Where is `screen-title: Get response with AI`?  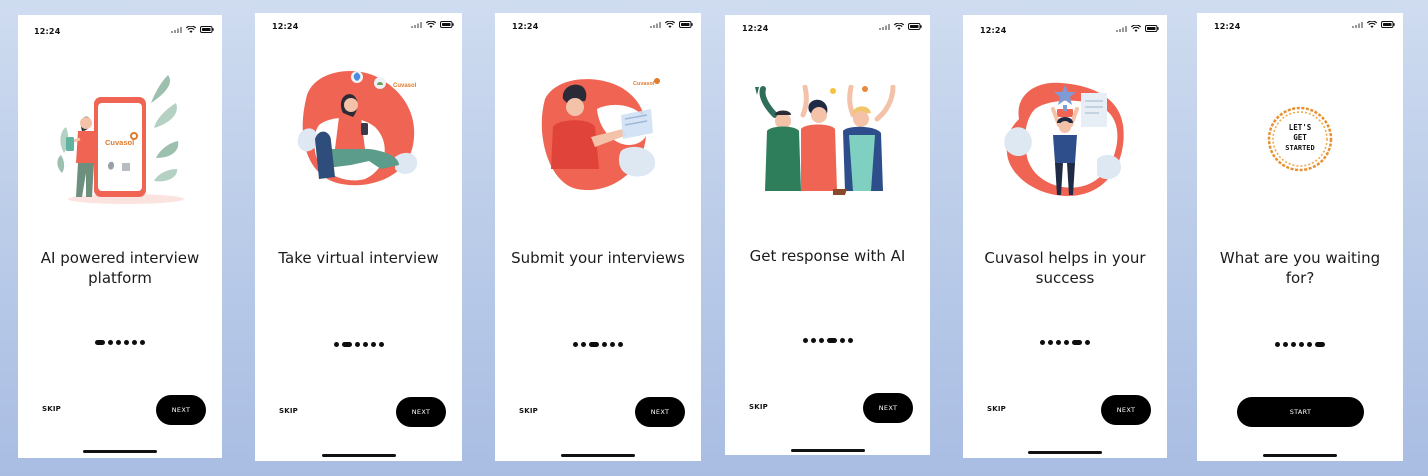
screen-title: Get response with AI is located at coordinates (827, 256).